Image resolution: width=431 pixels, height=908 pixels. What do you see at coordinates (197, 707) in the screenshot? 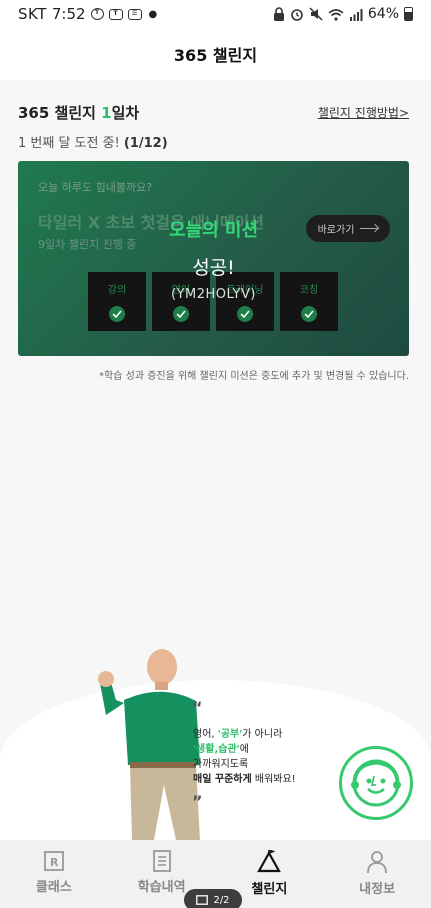
I see `open-quote-icon: “` at bounding box center [197, 707].